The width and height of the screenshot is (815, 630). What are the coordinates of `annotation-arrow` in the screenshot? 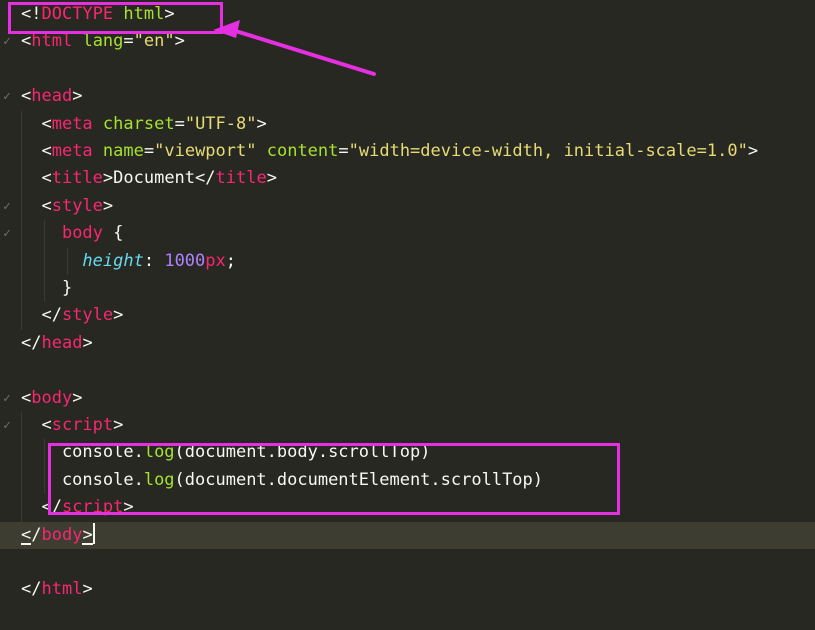 It's located at (294, 48).